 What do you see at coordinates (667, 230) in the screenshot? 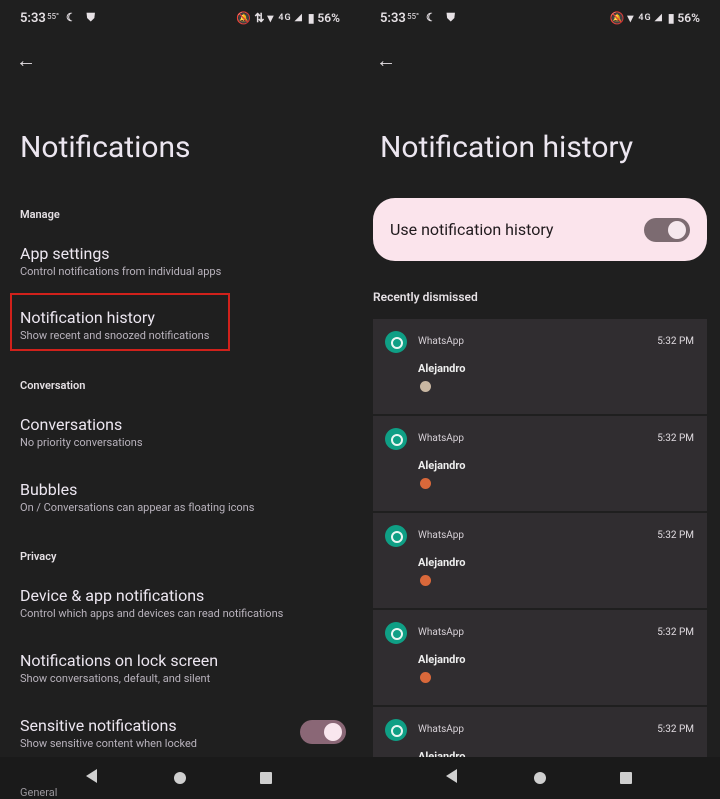
I see `use-notification-history-toggle` at bounding box center [667, 230].